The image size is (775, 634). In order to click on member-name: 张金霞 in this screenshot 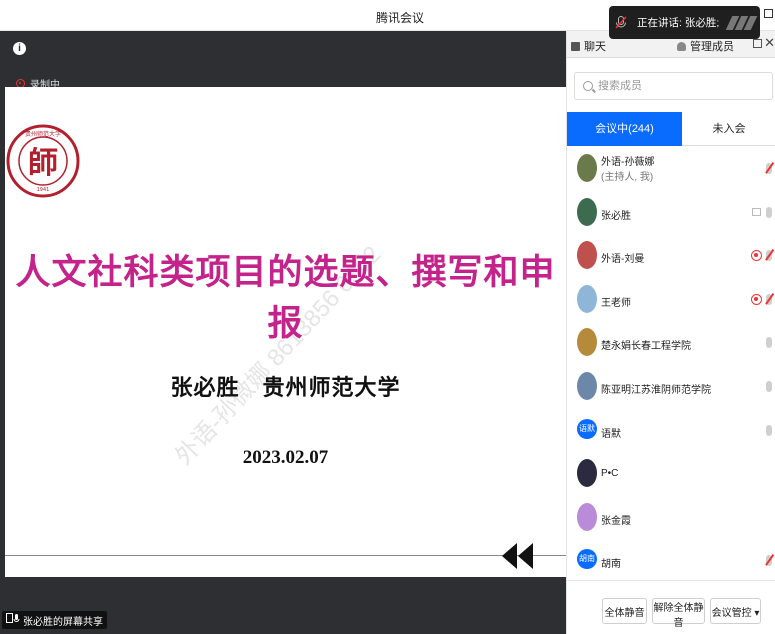, I will do `click(616, 521)`.